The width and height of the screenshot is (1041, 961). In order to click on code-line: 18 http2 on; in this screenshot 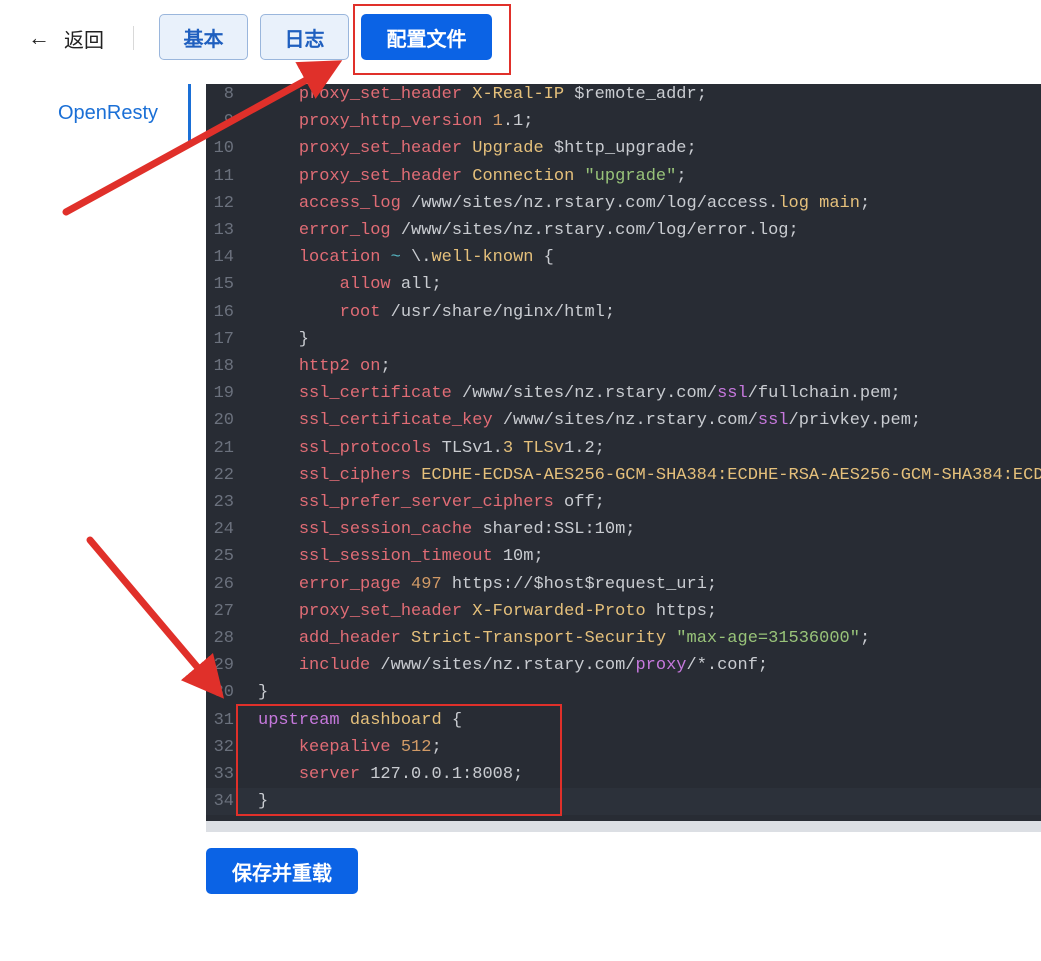, I will do `click(623, 366)`.